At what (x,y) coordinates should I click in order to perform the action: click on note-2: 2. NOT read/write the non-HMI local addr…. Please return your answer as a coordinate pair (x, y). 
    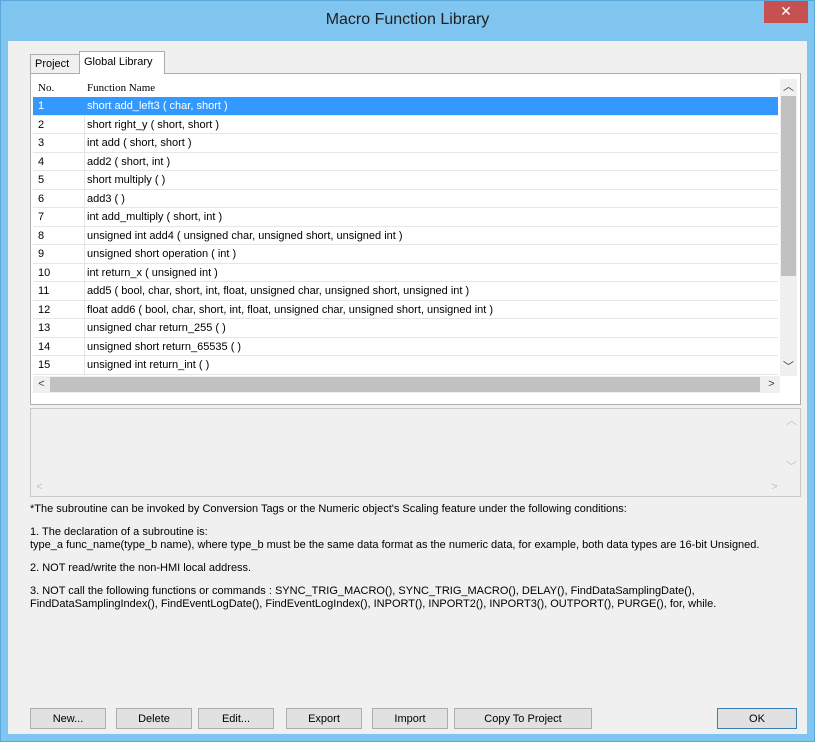
    Looking at the image, I should click on (141, 568).